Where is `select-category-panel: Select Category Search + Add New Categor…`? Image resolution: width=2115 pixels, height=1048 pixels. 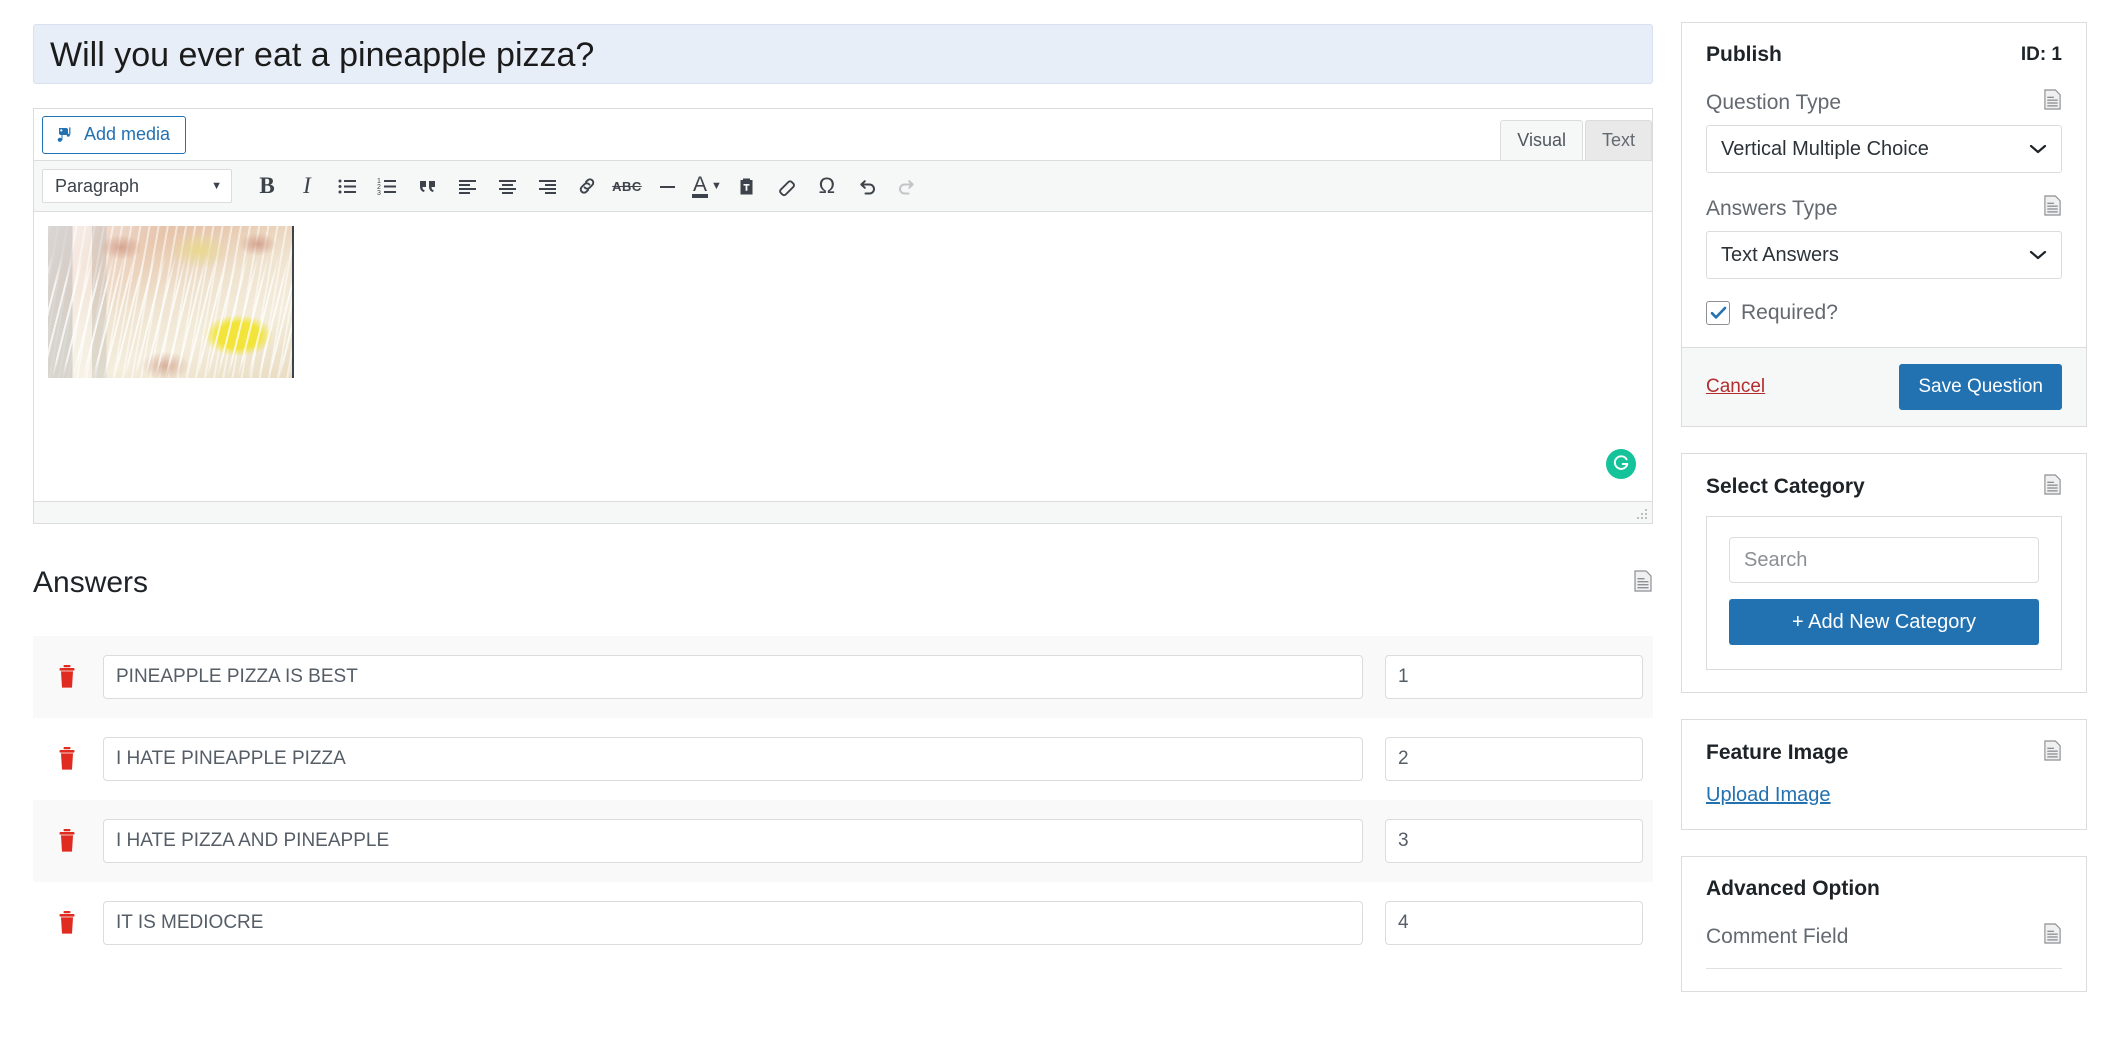
select-category-panel: Select Category Search + Add New Categor… is located at coordinates (1884, 573).